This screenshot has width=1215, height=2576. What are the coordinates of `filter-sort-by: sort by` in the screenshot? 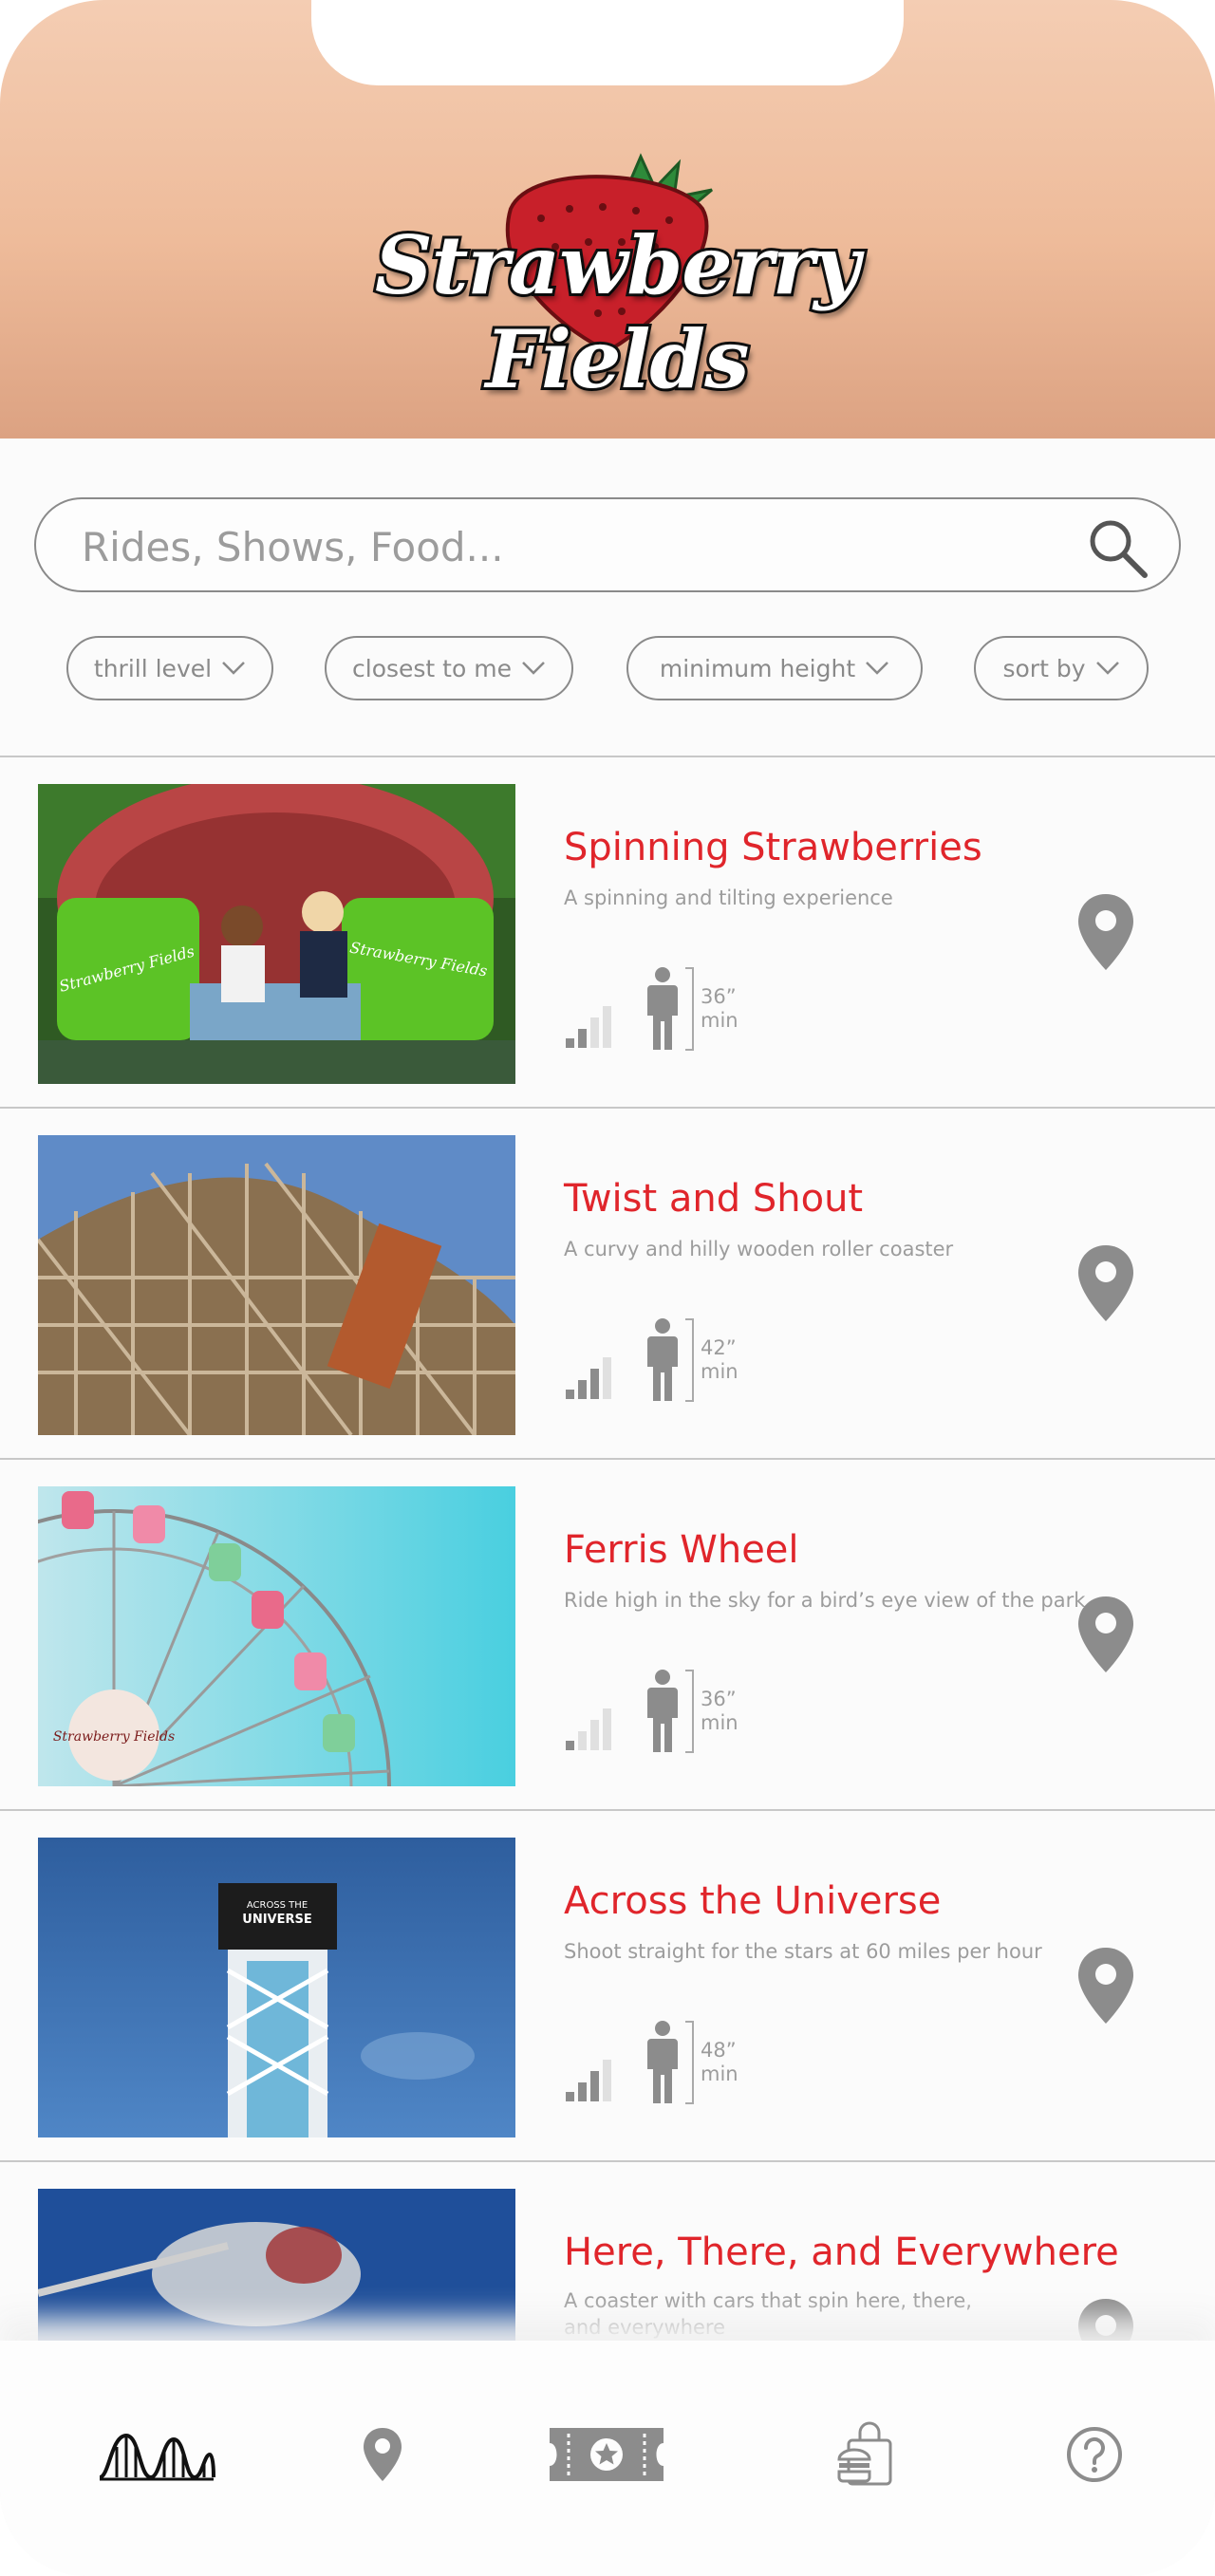 It's located at (1062, 668).